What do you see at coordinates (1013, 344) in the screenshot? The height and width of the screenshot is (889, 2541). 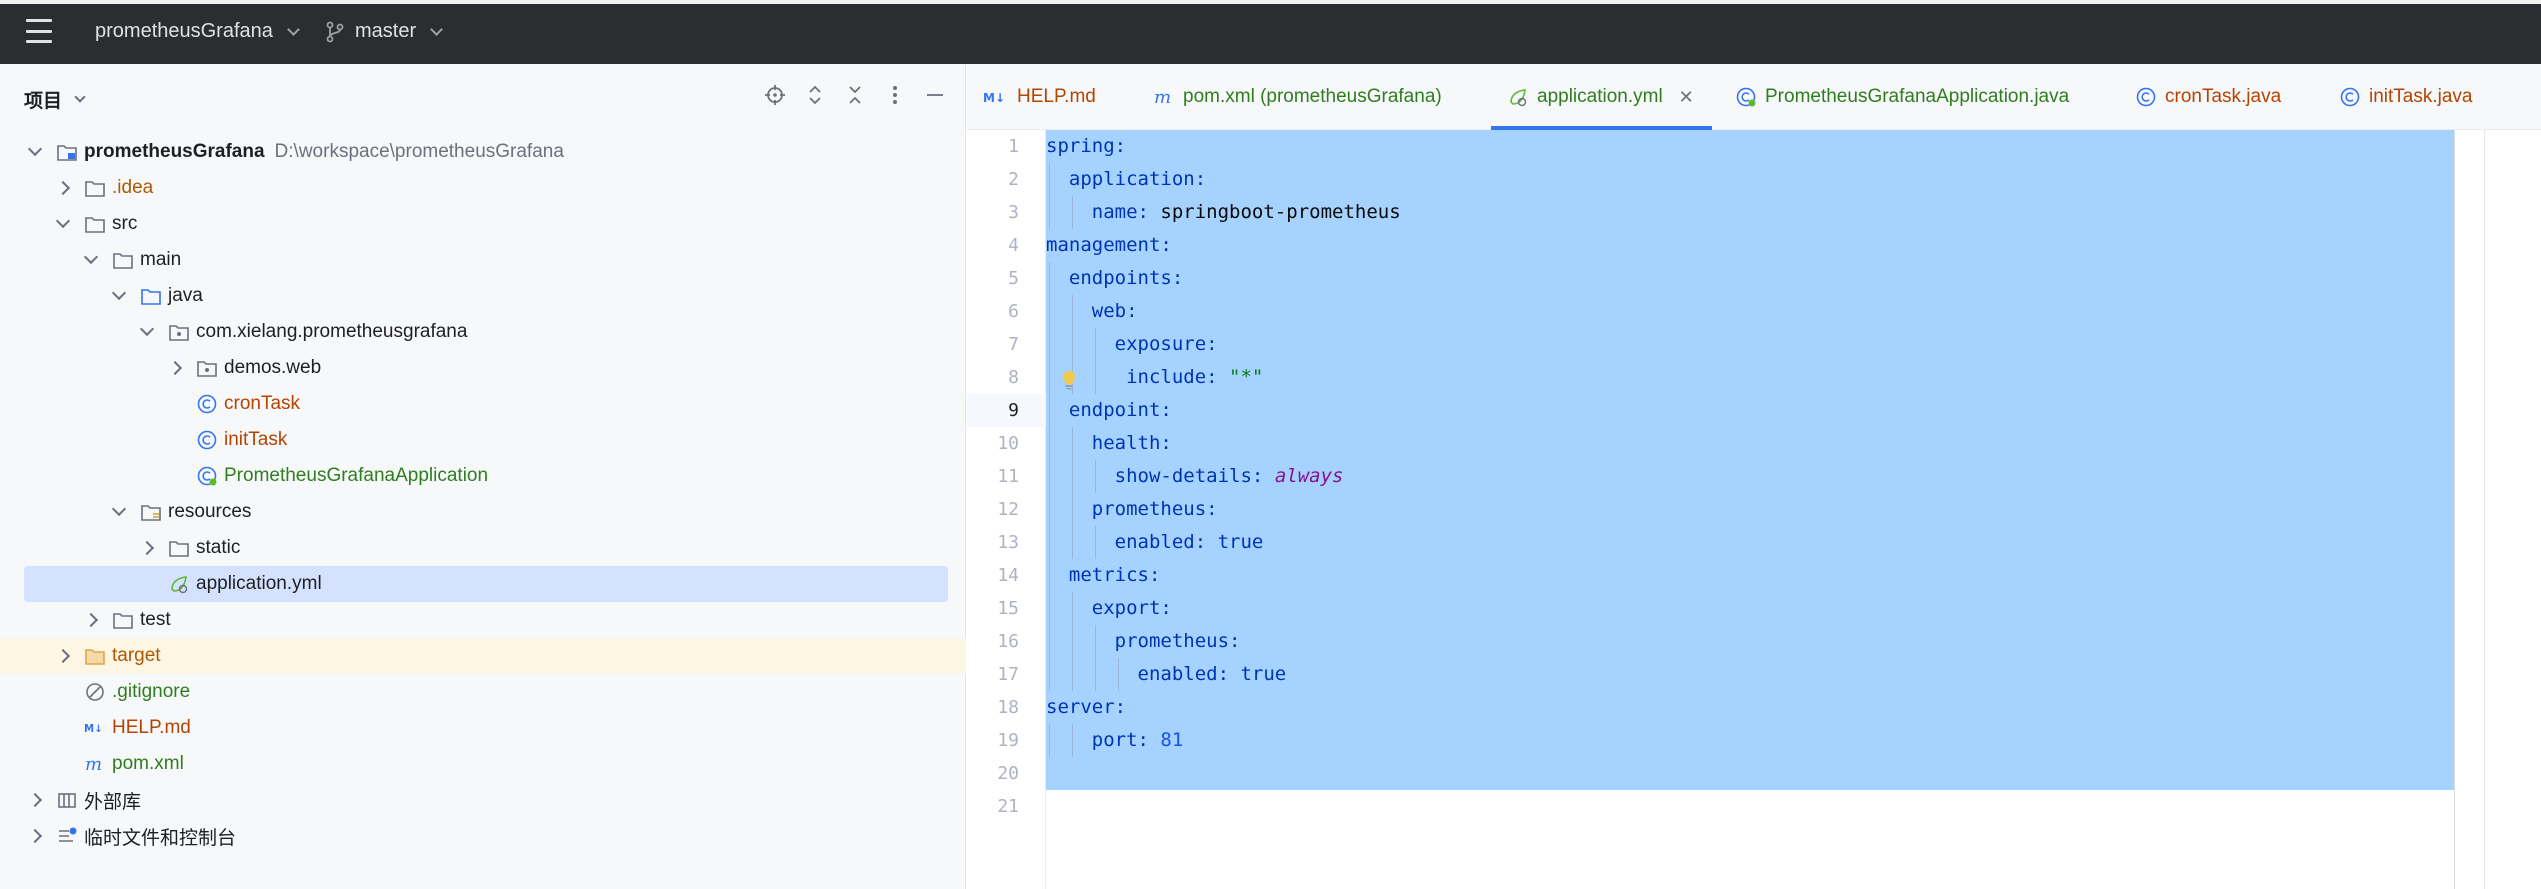 I see `line-number: 7` at bounding box center [1013, 344].